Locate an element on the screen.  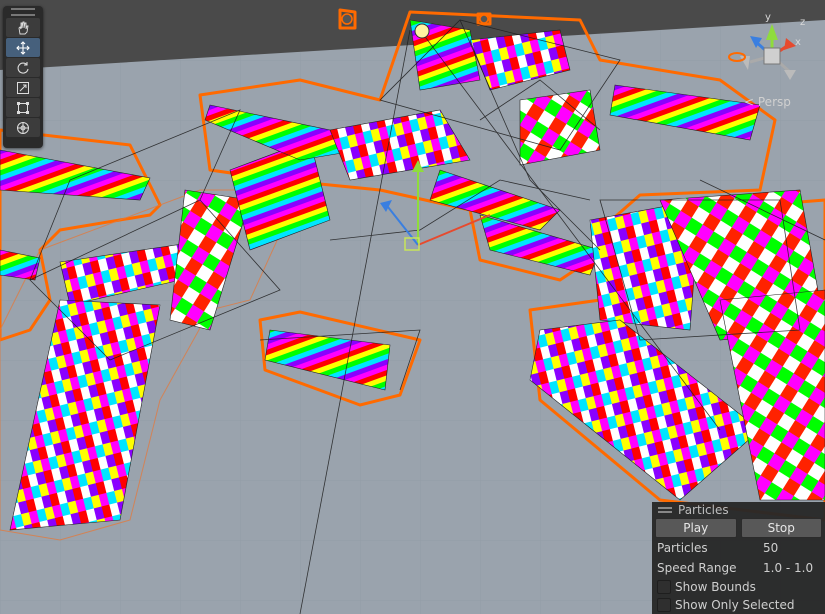
play-button: Play is located at coordinates (696, 528).